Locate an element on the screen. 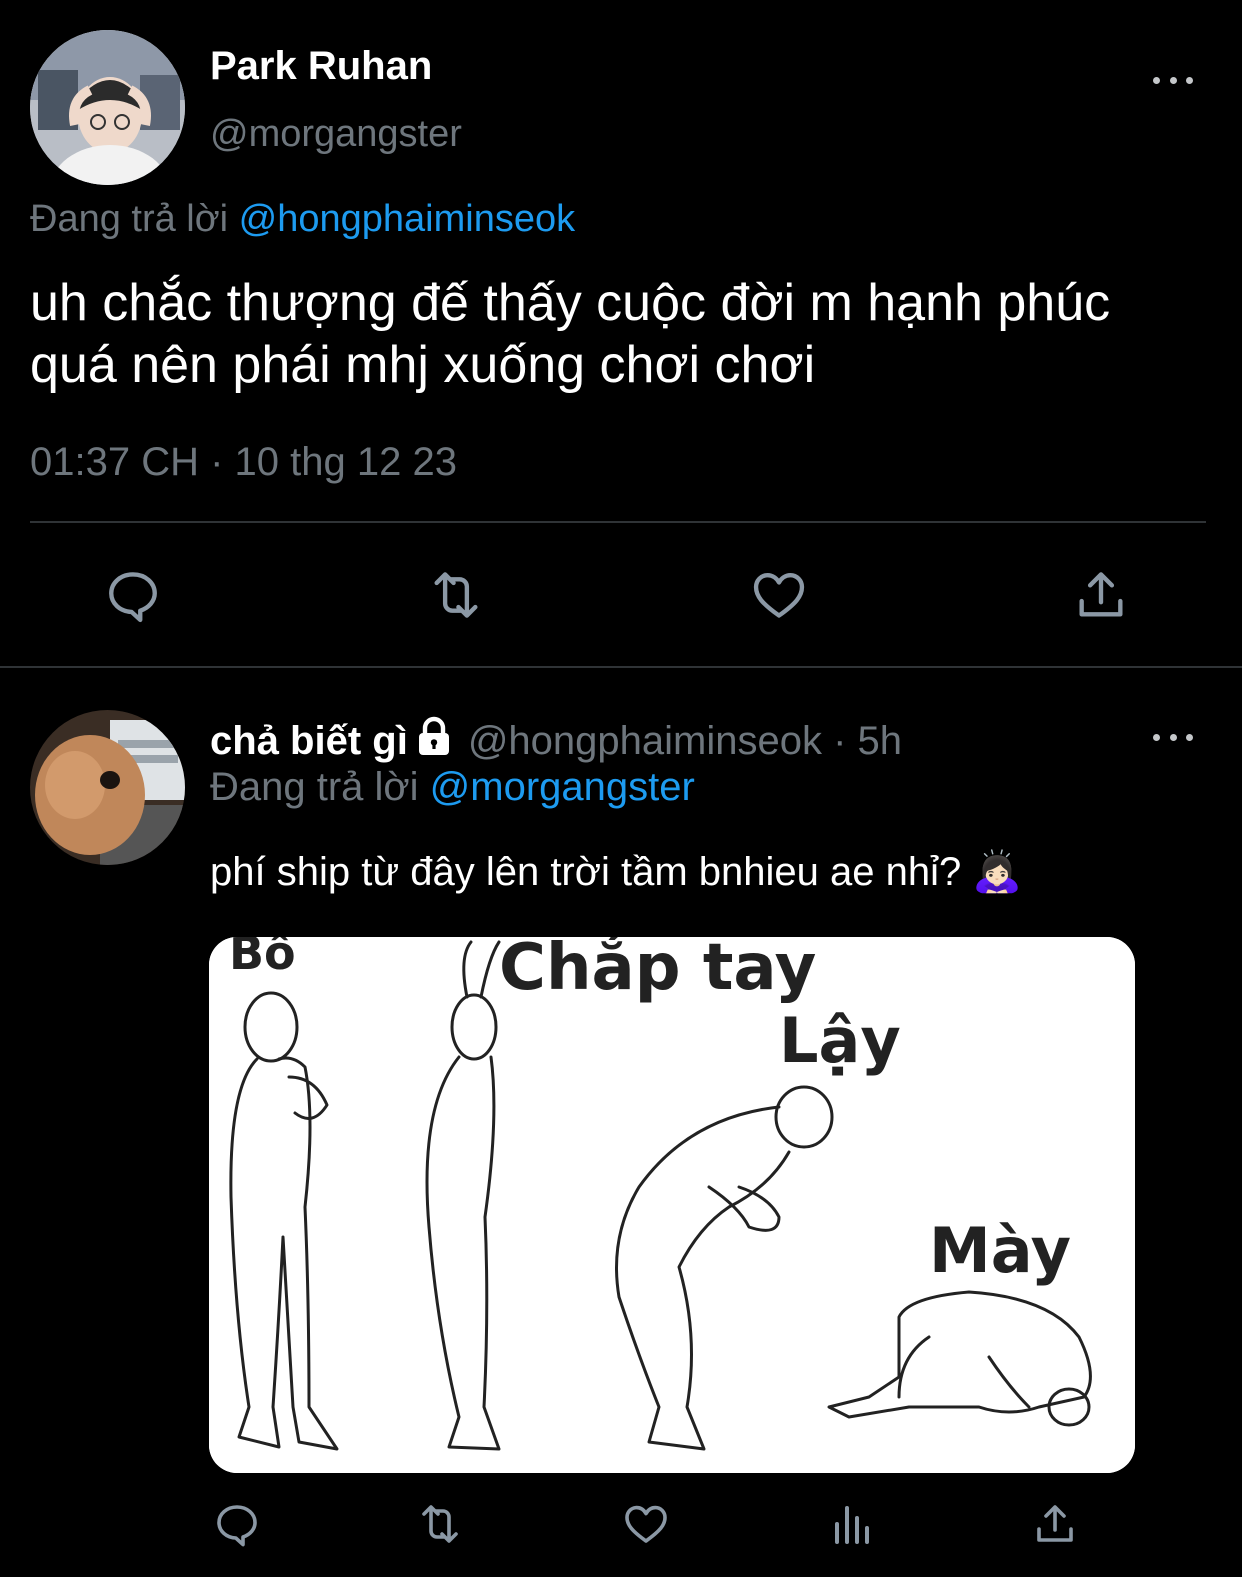 Image resolution: width=1242 pixels, height=1577 pixels. display-name: Park Ruhan is located at coordinates (321, 66).